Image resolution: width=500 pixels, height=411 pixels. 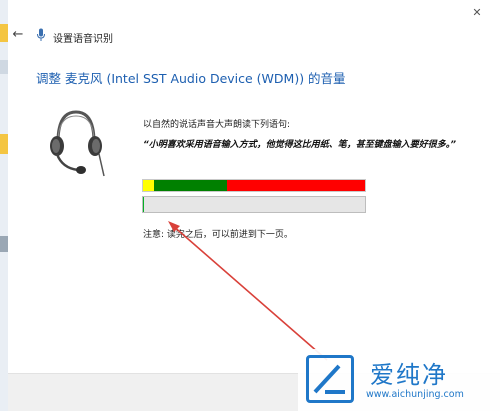 I want to click on read-prompt: 以自然的说话声音大声朗读下列语句:, so click(x=217, y=125).